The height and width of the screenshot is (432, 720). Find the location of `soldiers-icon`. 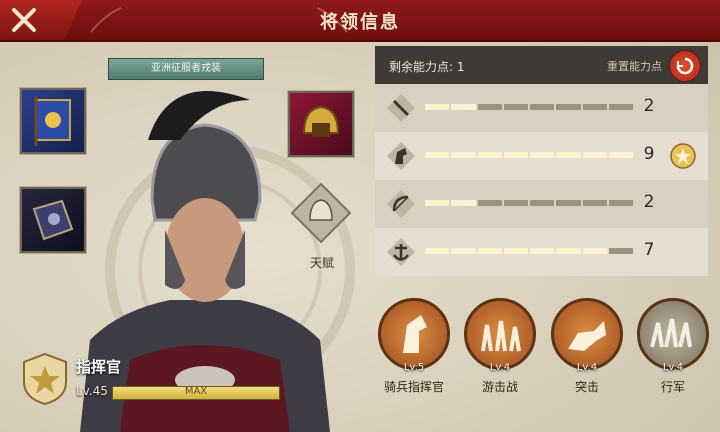

soldiers-icon is located at coordinates (501, 336).